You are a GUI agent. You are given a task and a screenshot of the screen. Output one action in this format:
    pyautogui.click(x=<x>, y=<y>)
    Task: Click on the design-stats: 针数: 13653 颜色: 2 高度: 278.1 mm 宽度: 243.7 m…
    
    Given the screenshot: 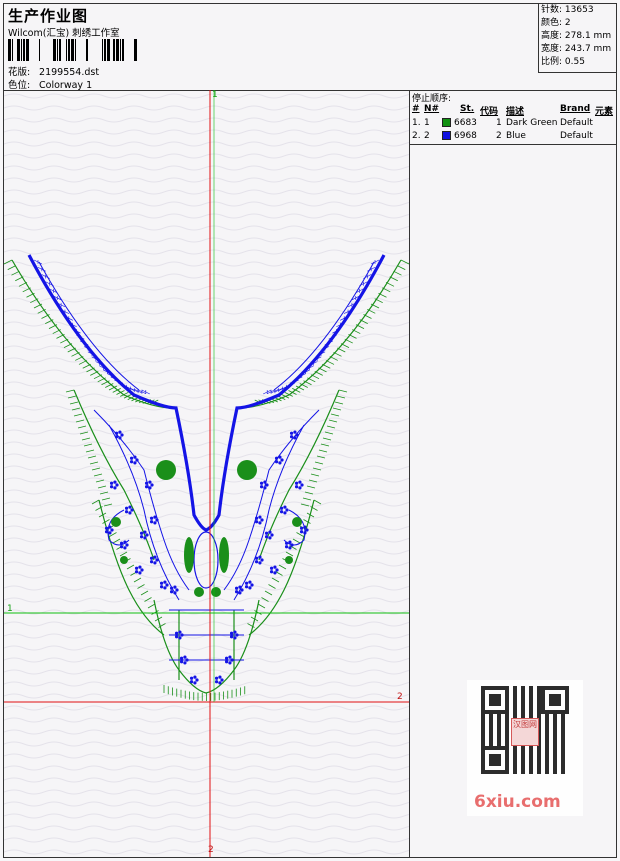 What is the action you would take?
    pyautogui.click(x=577, y=38)
    